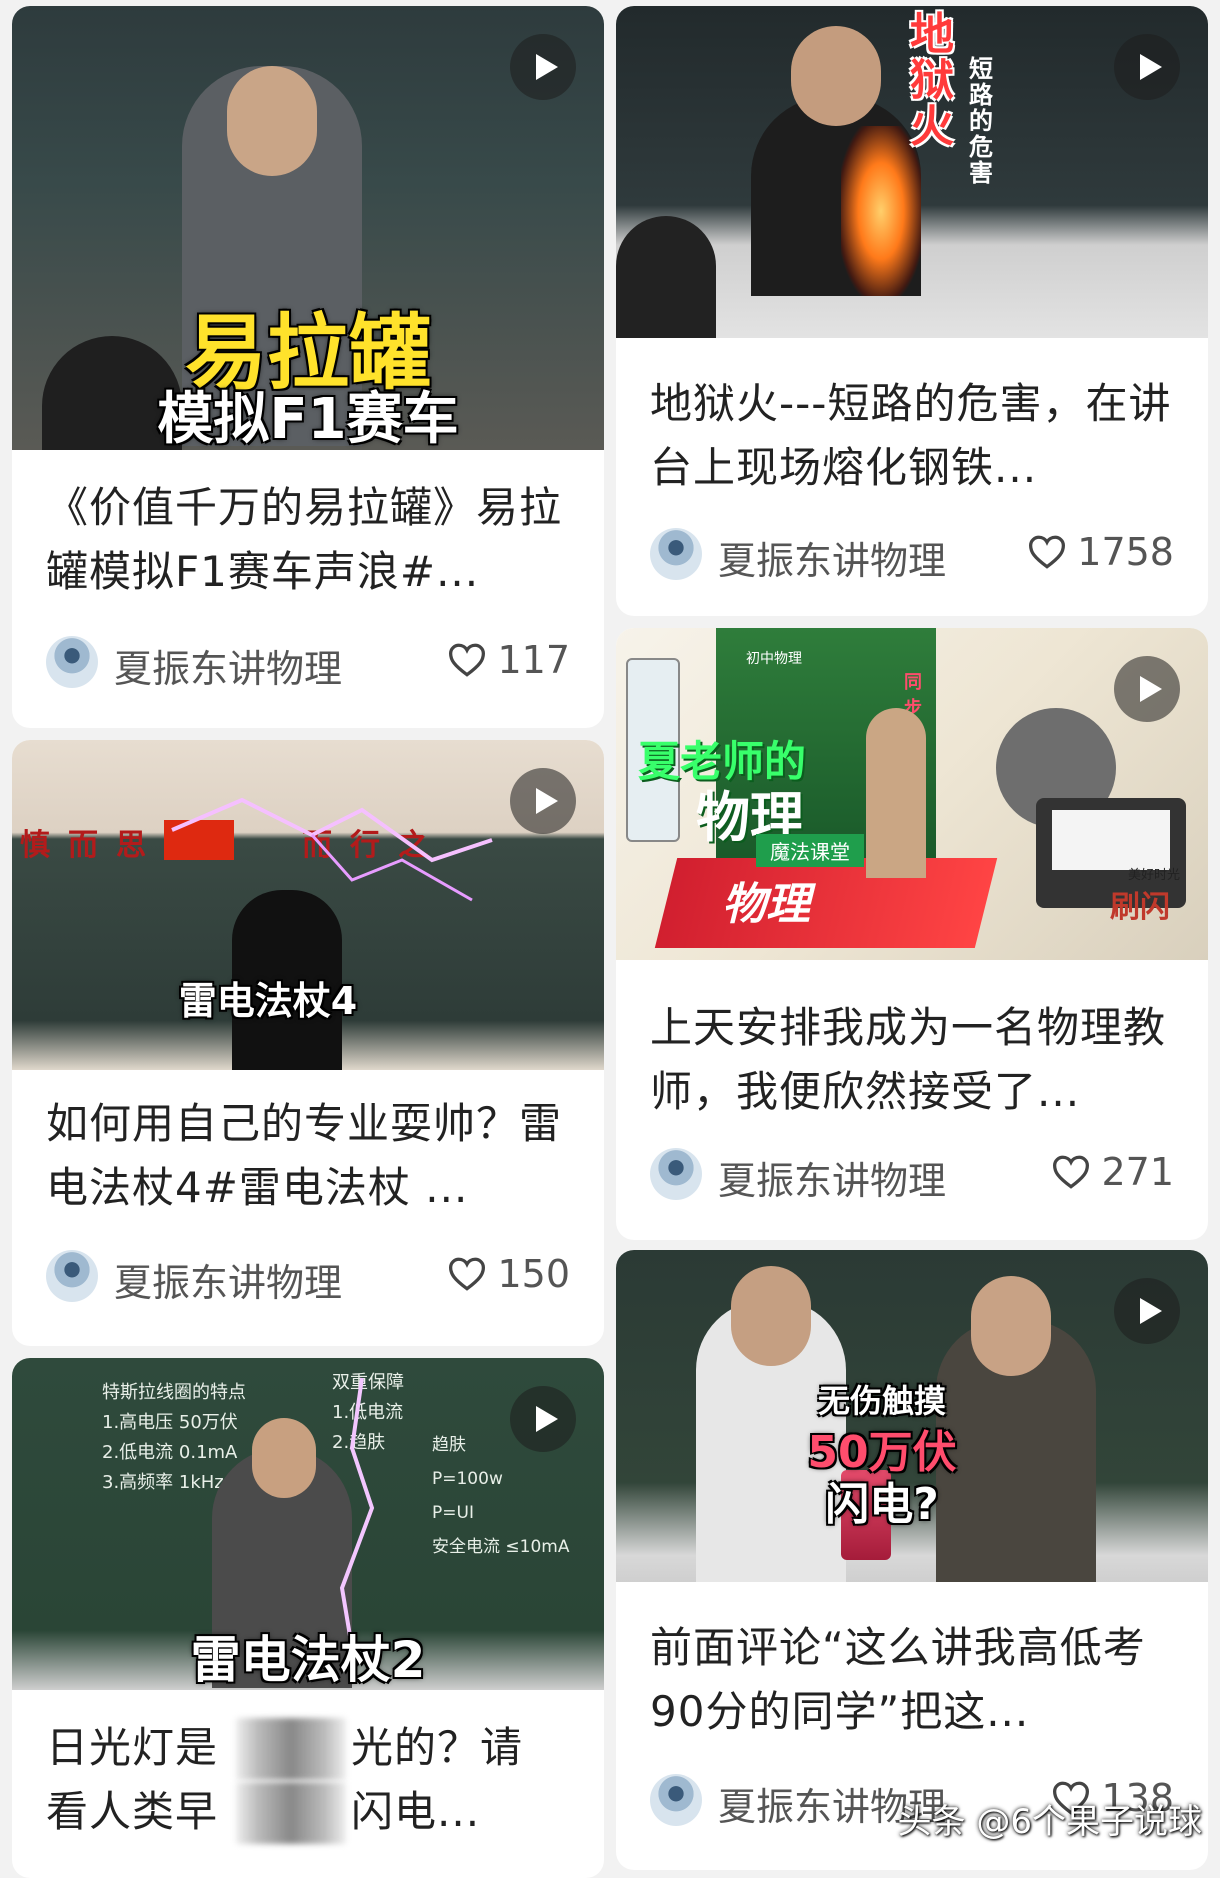  Describe the element at coordinates (666, 277) in the screenshot. I see `student-head` at that location.